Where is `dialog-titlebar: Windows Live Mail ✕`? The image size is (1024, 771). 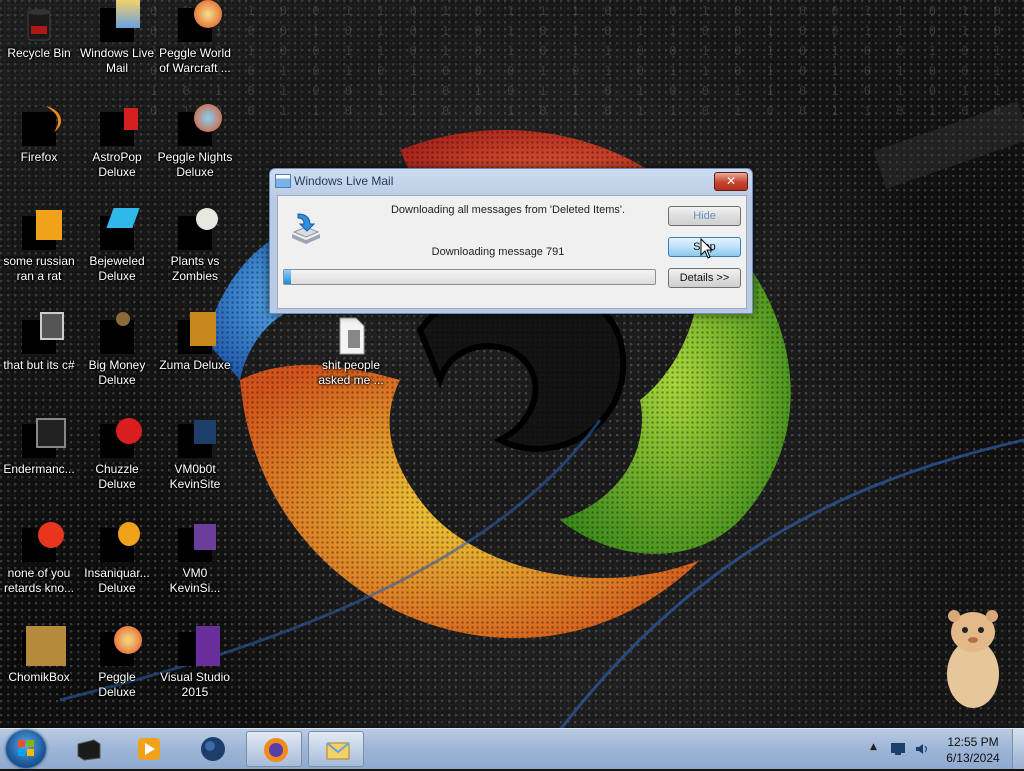
dialog-titlebar: Windows Live Mail ✕ is located at coordinates (511, 181).